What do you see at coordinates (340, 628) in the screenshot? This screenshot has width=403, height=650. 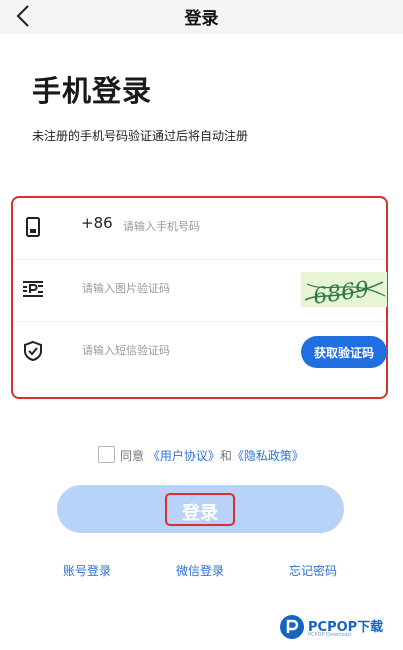 I see `watermark: PCPOP下载 PCPOP Download` at bounding box center [340, 628].